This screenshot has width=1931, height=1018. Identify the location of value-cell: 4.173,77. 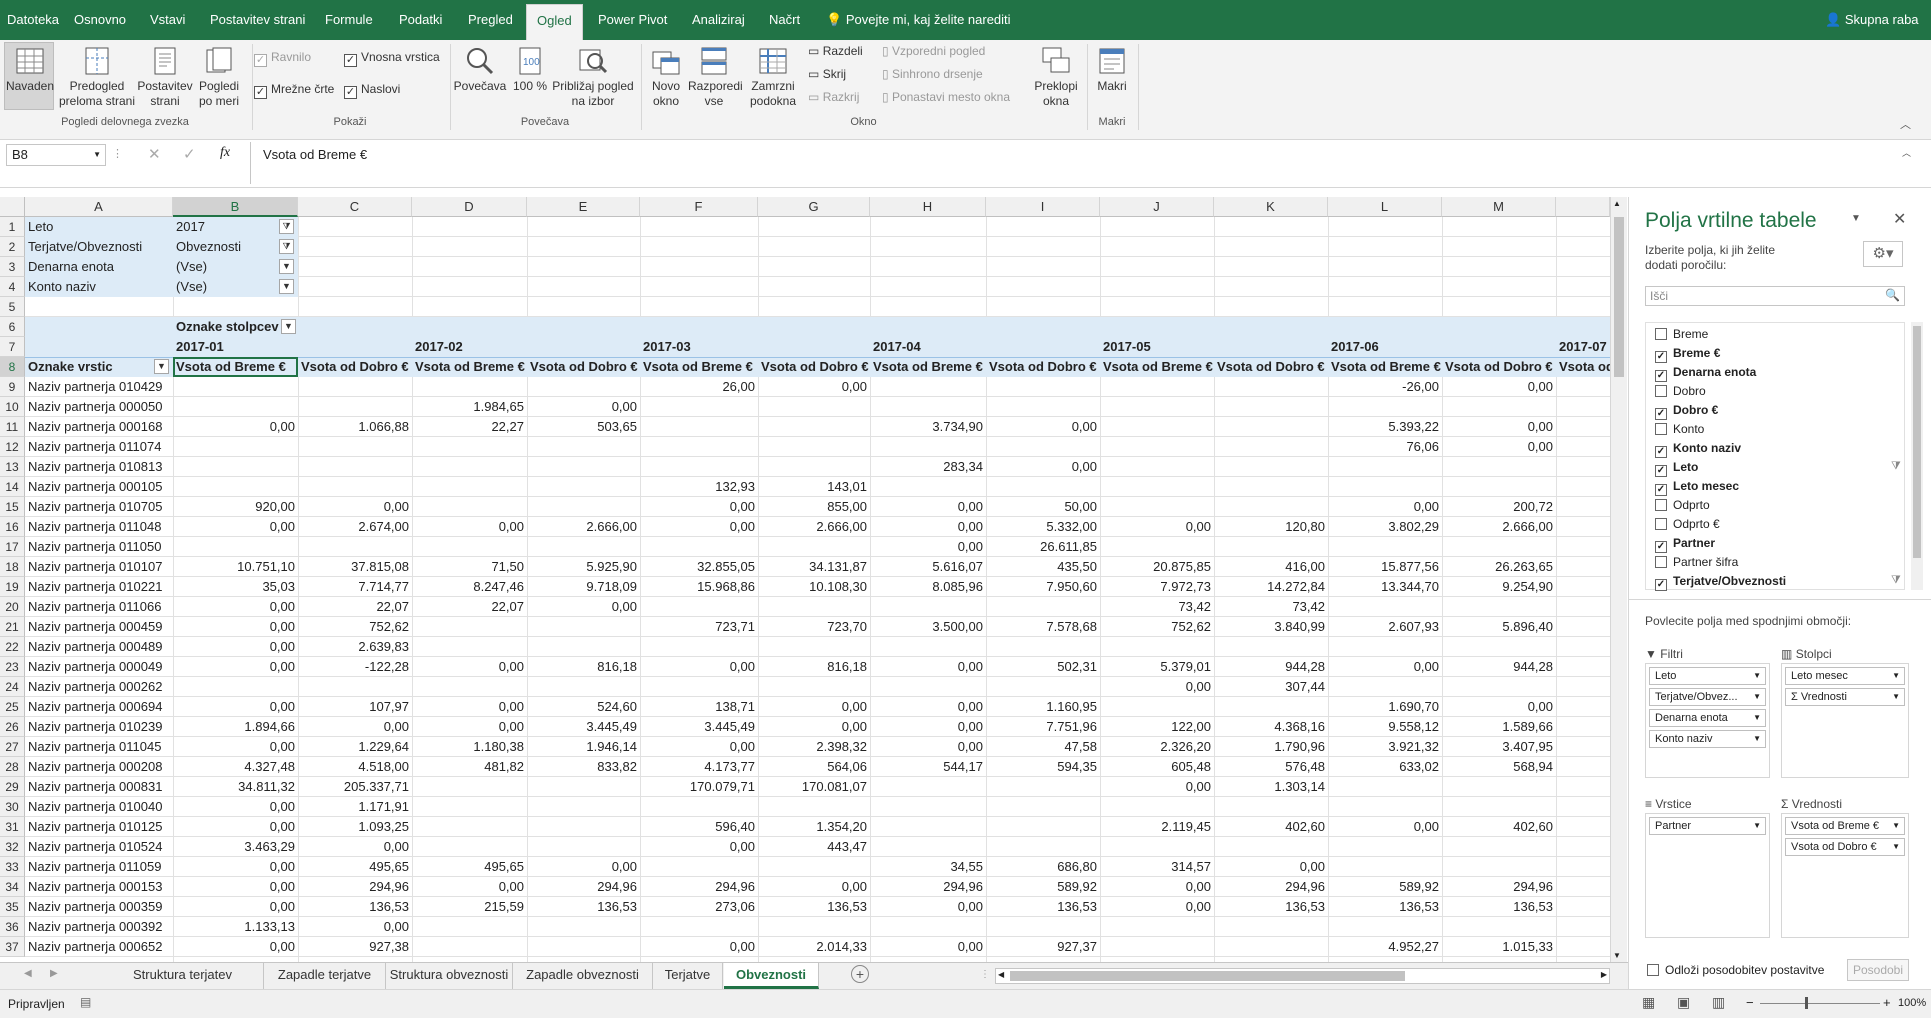
(699, 767).